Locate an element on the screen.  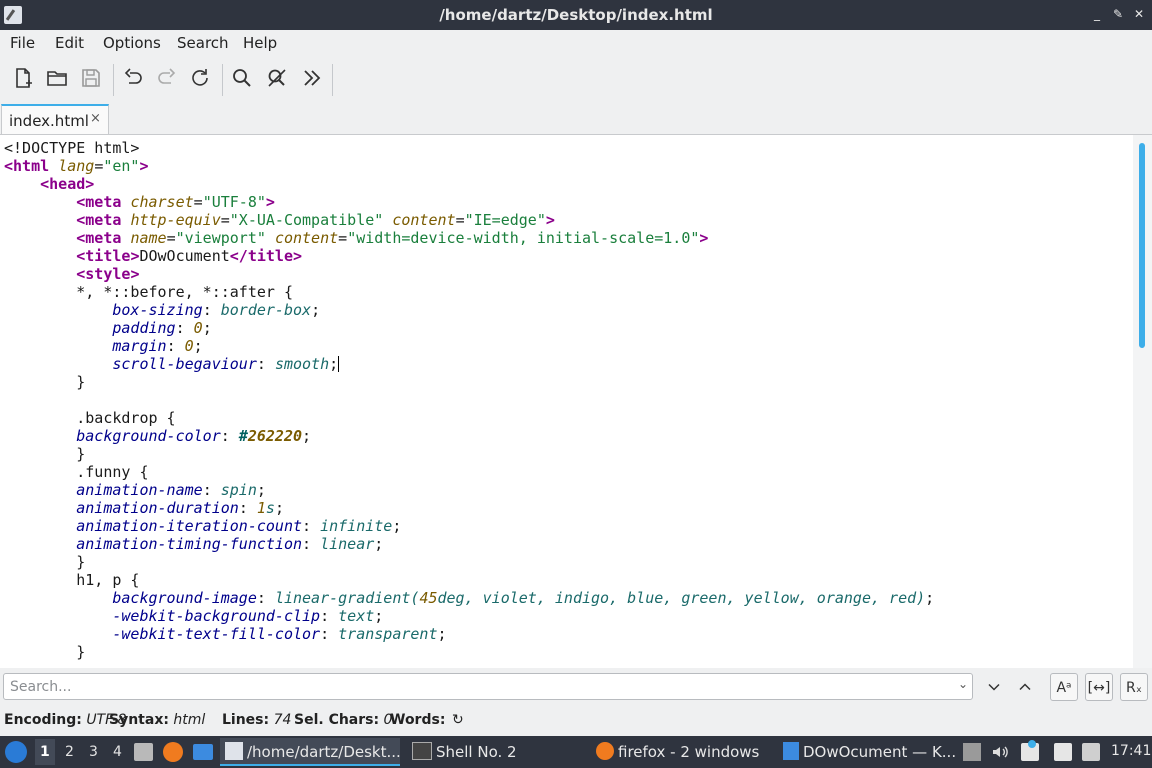
task-shell-label: Shell No. 2 is located at coordinates (476, 752).